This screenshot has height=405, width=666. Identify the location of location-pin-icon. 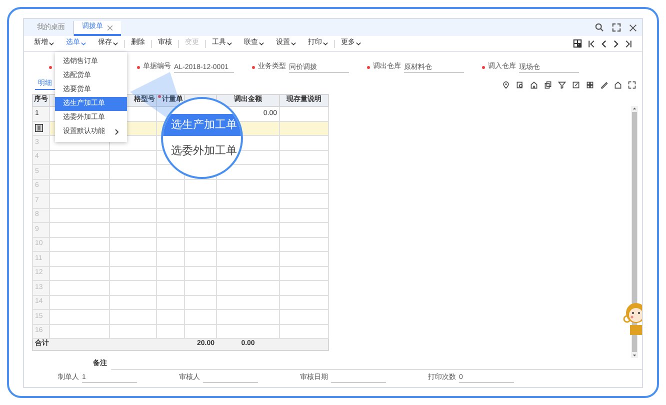
(506, 84).